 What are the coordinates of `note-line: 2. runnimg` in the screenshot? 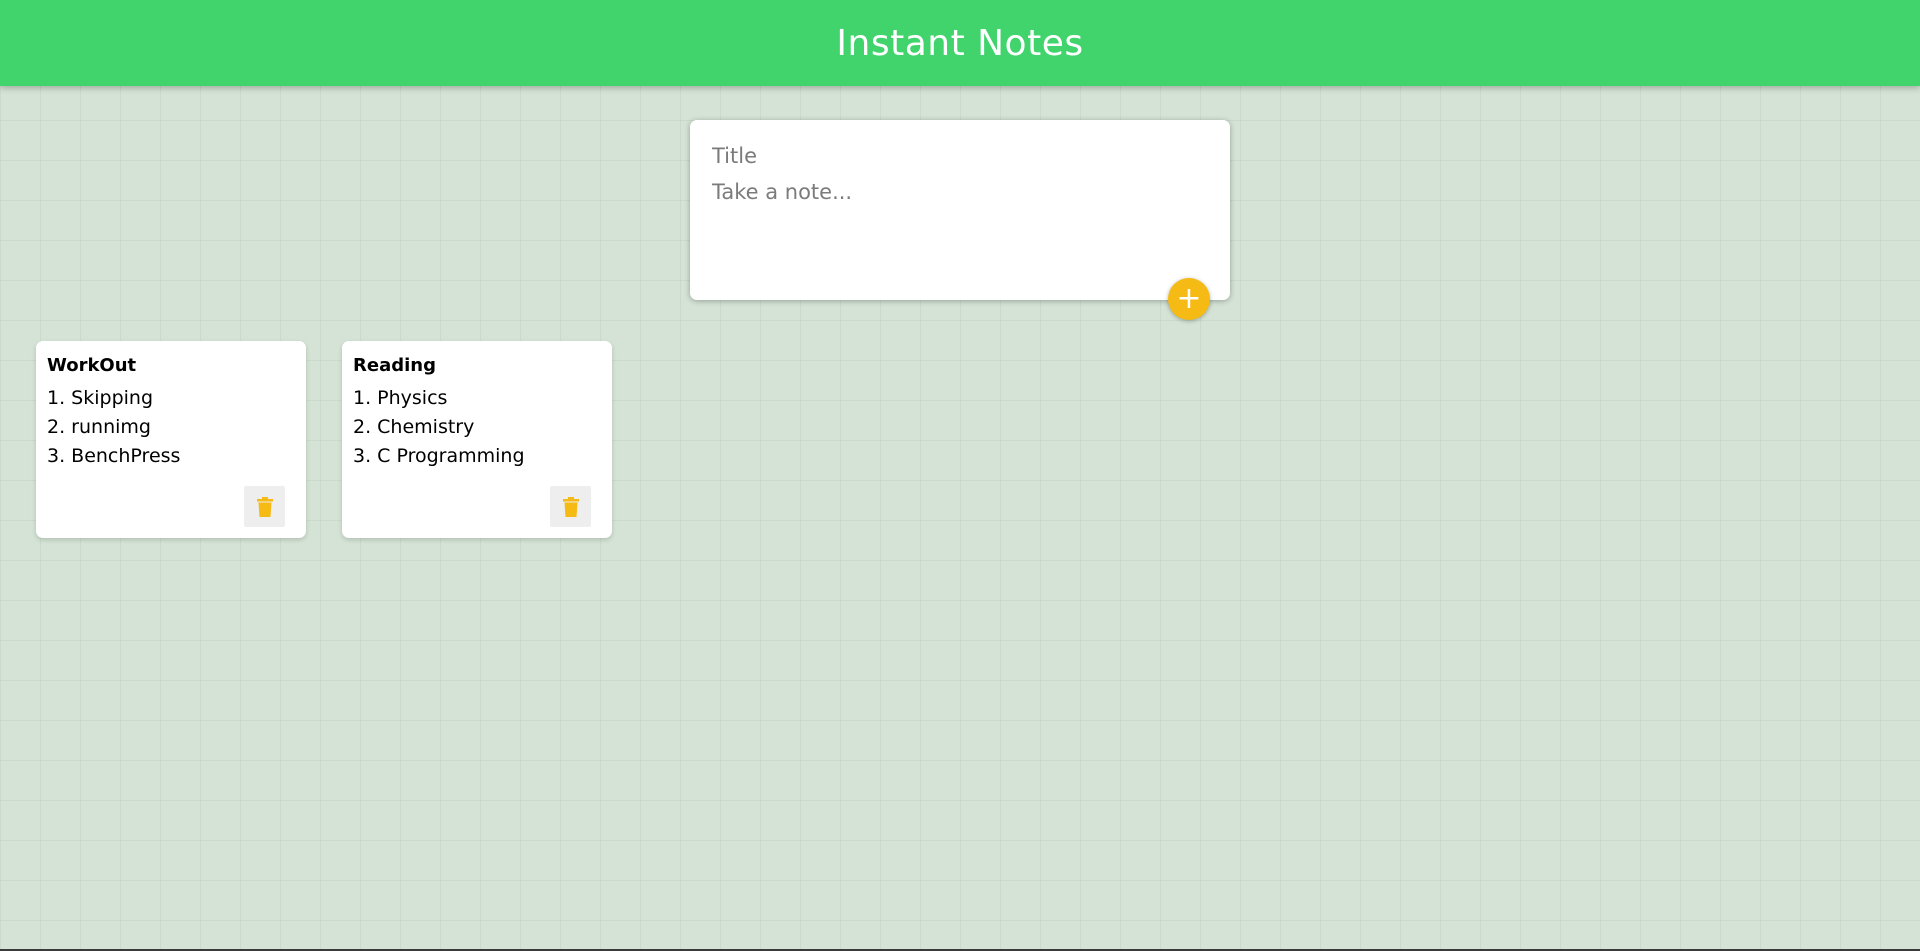 It's located at (99, 427).